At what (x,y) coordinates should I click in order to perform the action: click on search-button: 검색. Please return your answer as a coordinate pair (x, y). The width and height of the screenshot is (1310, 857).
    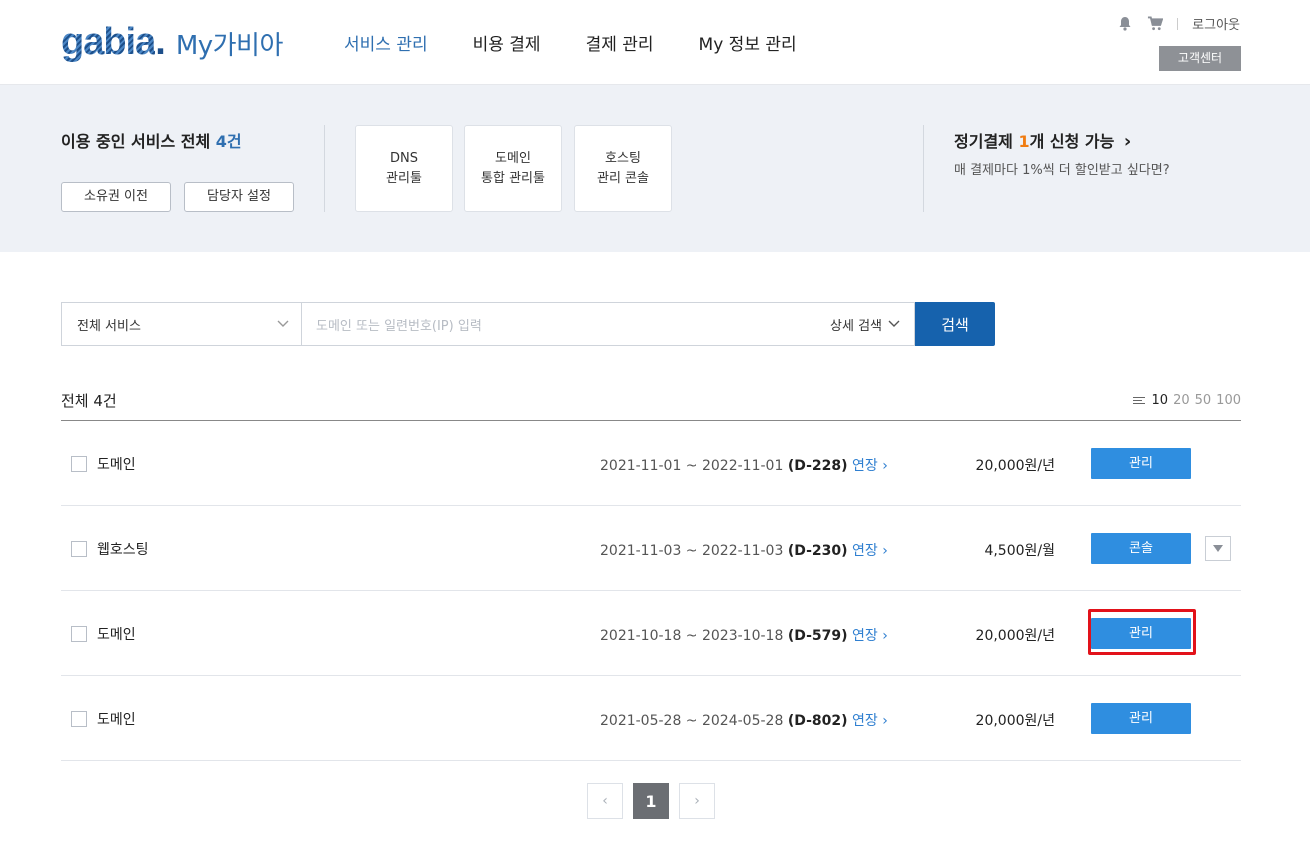
    Looking at the image, I should click on (955, 324).